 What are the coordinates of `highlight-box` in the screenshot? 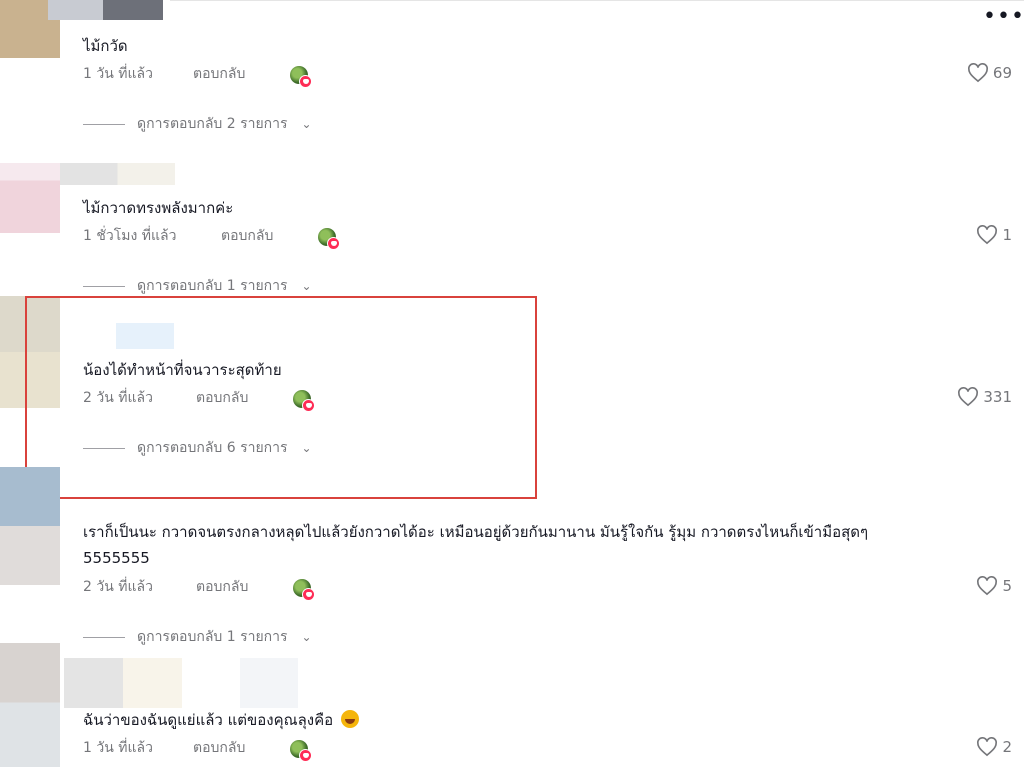 It's located at (281, 397).